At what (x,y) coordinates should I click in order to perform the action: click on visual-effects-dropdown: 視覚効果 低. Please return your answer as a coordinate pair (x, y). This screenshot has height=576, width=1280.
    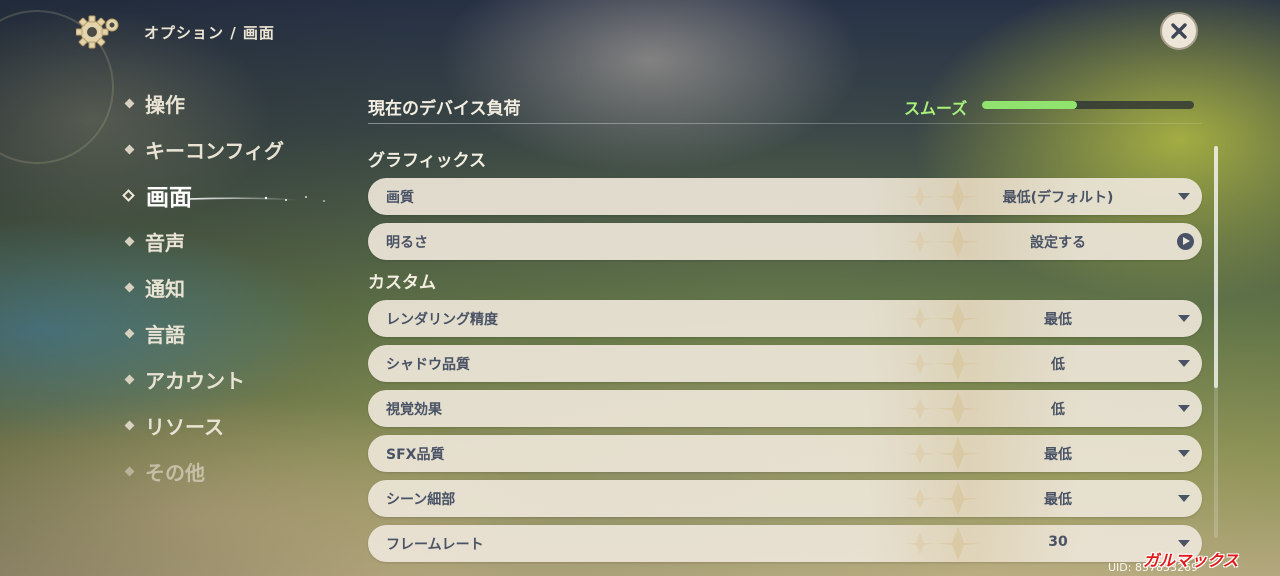
    Looking at the image, I should click on (785, 408).